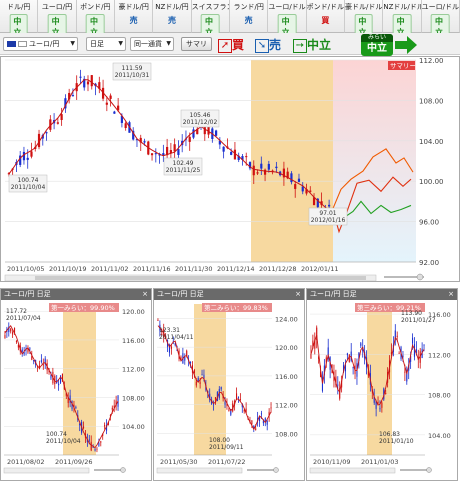 This screenshot has height=481, width=460. I want to click on annotation-value: 102.49, so click(183, 163).